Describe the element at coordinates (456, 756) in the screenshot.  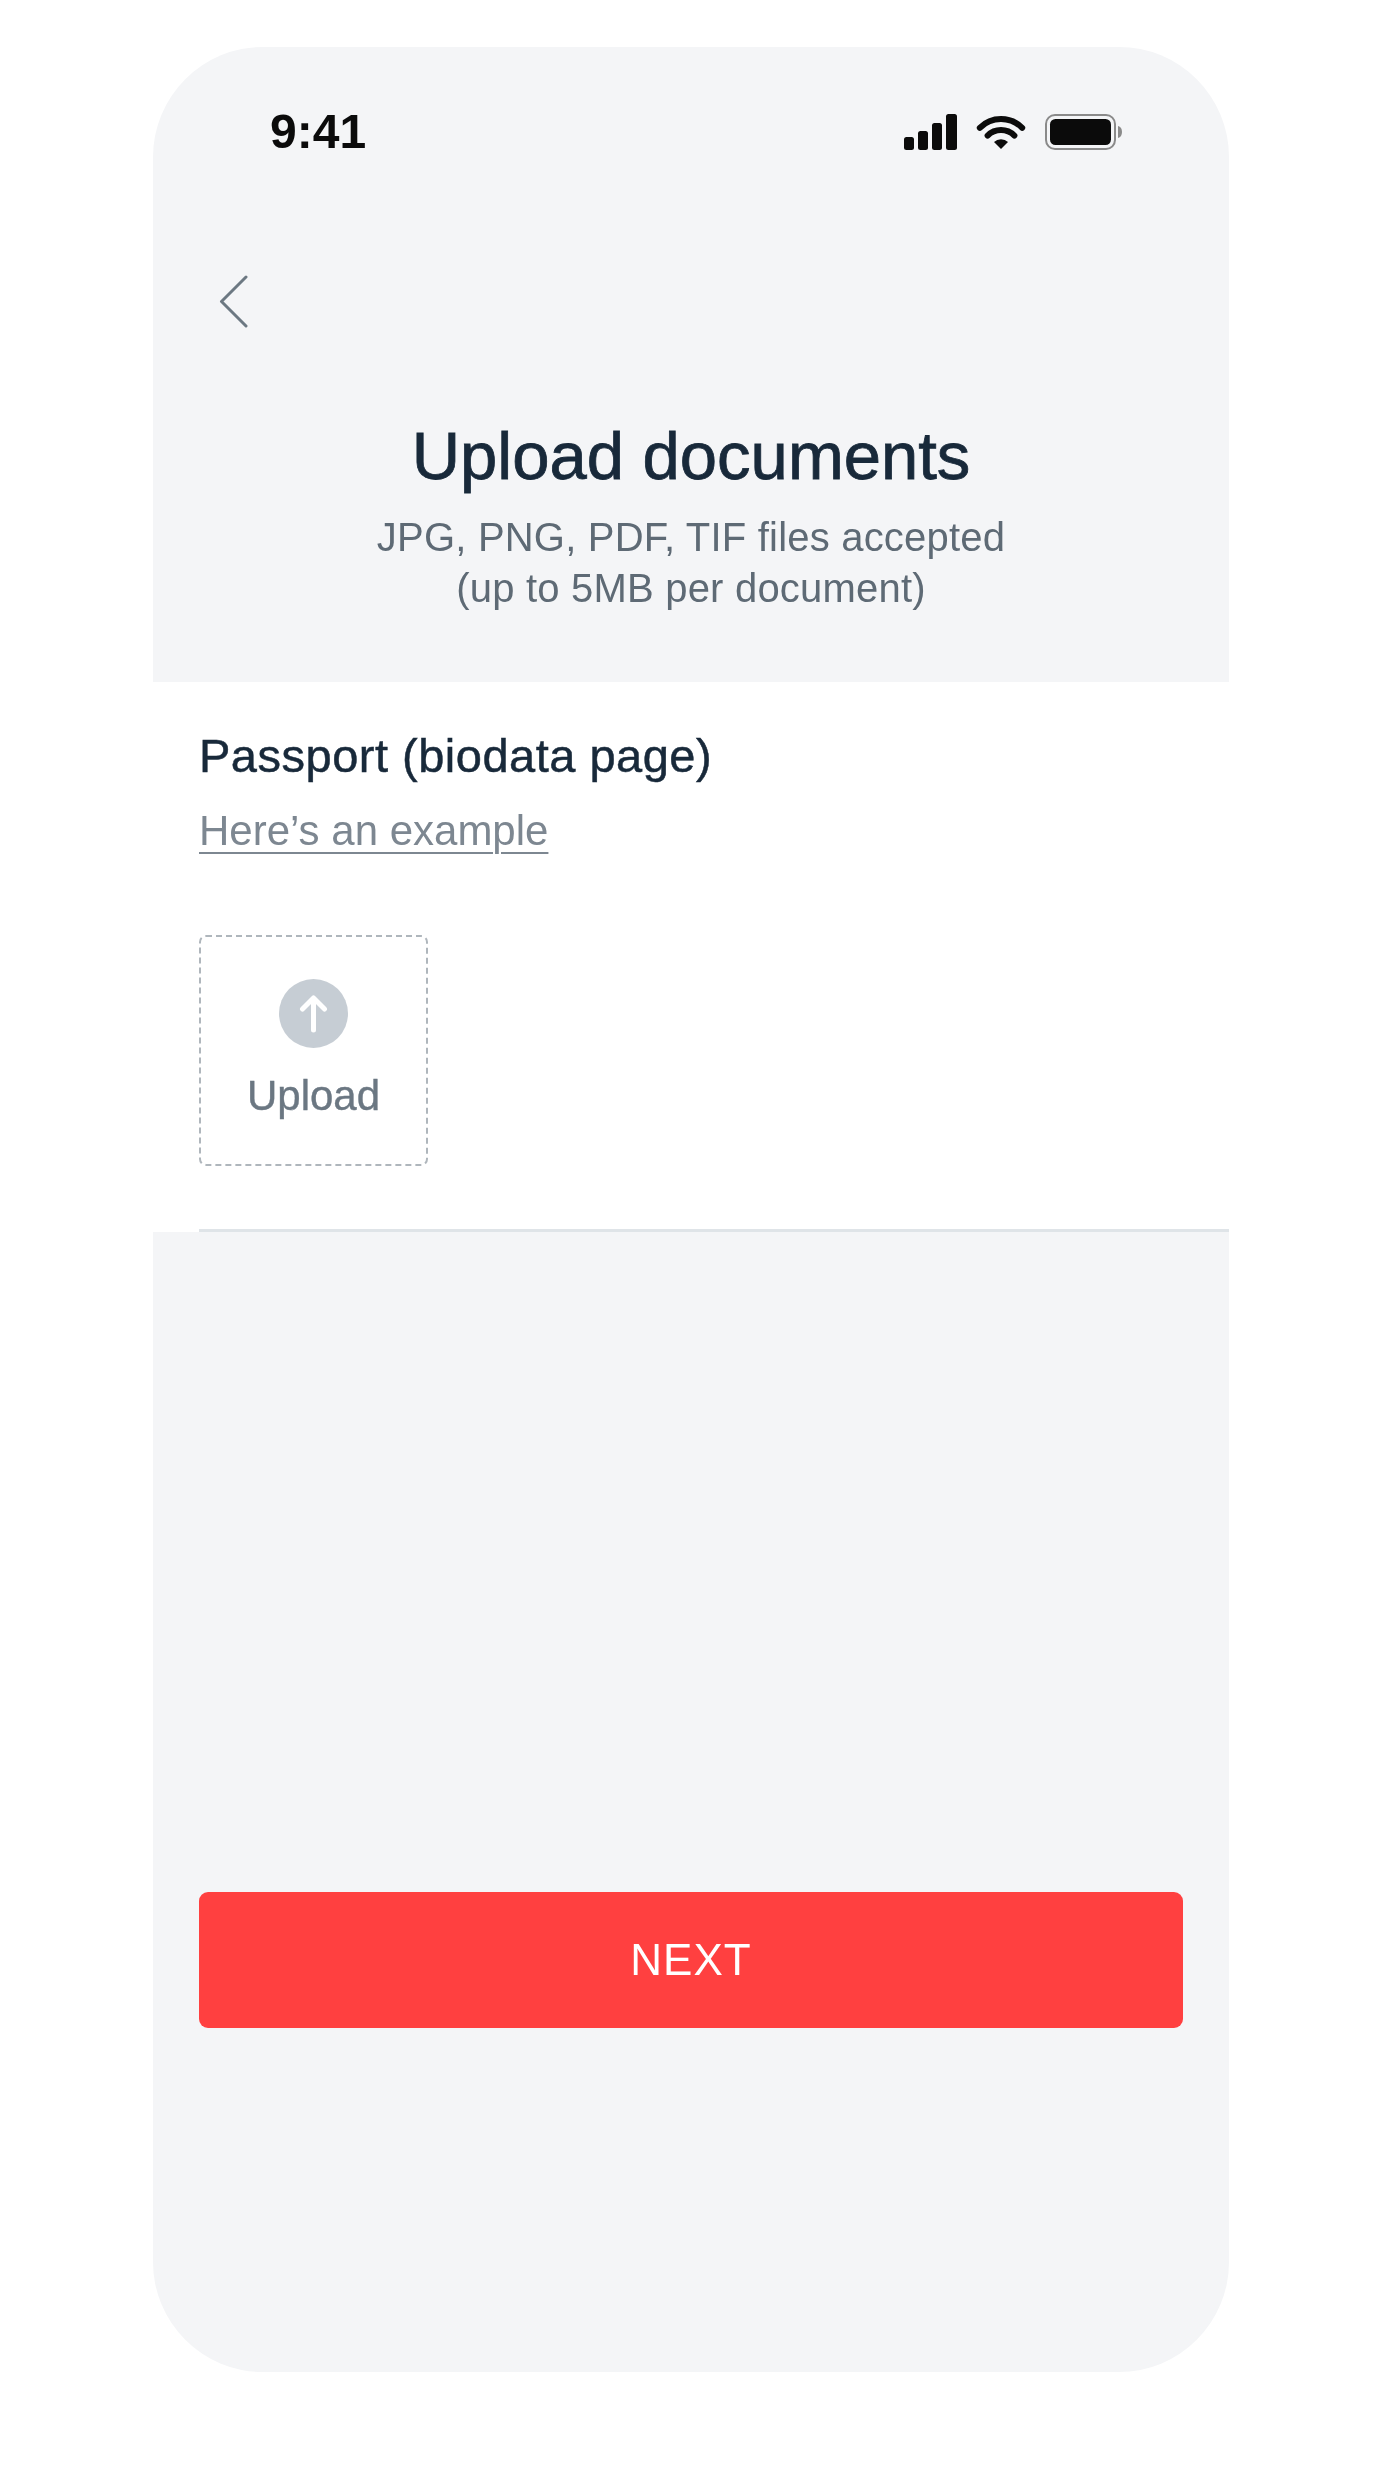
I see `document-label: Passport (biodata page)` at that location.